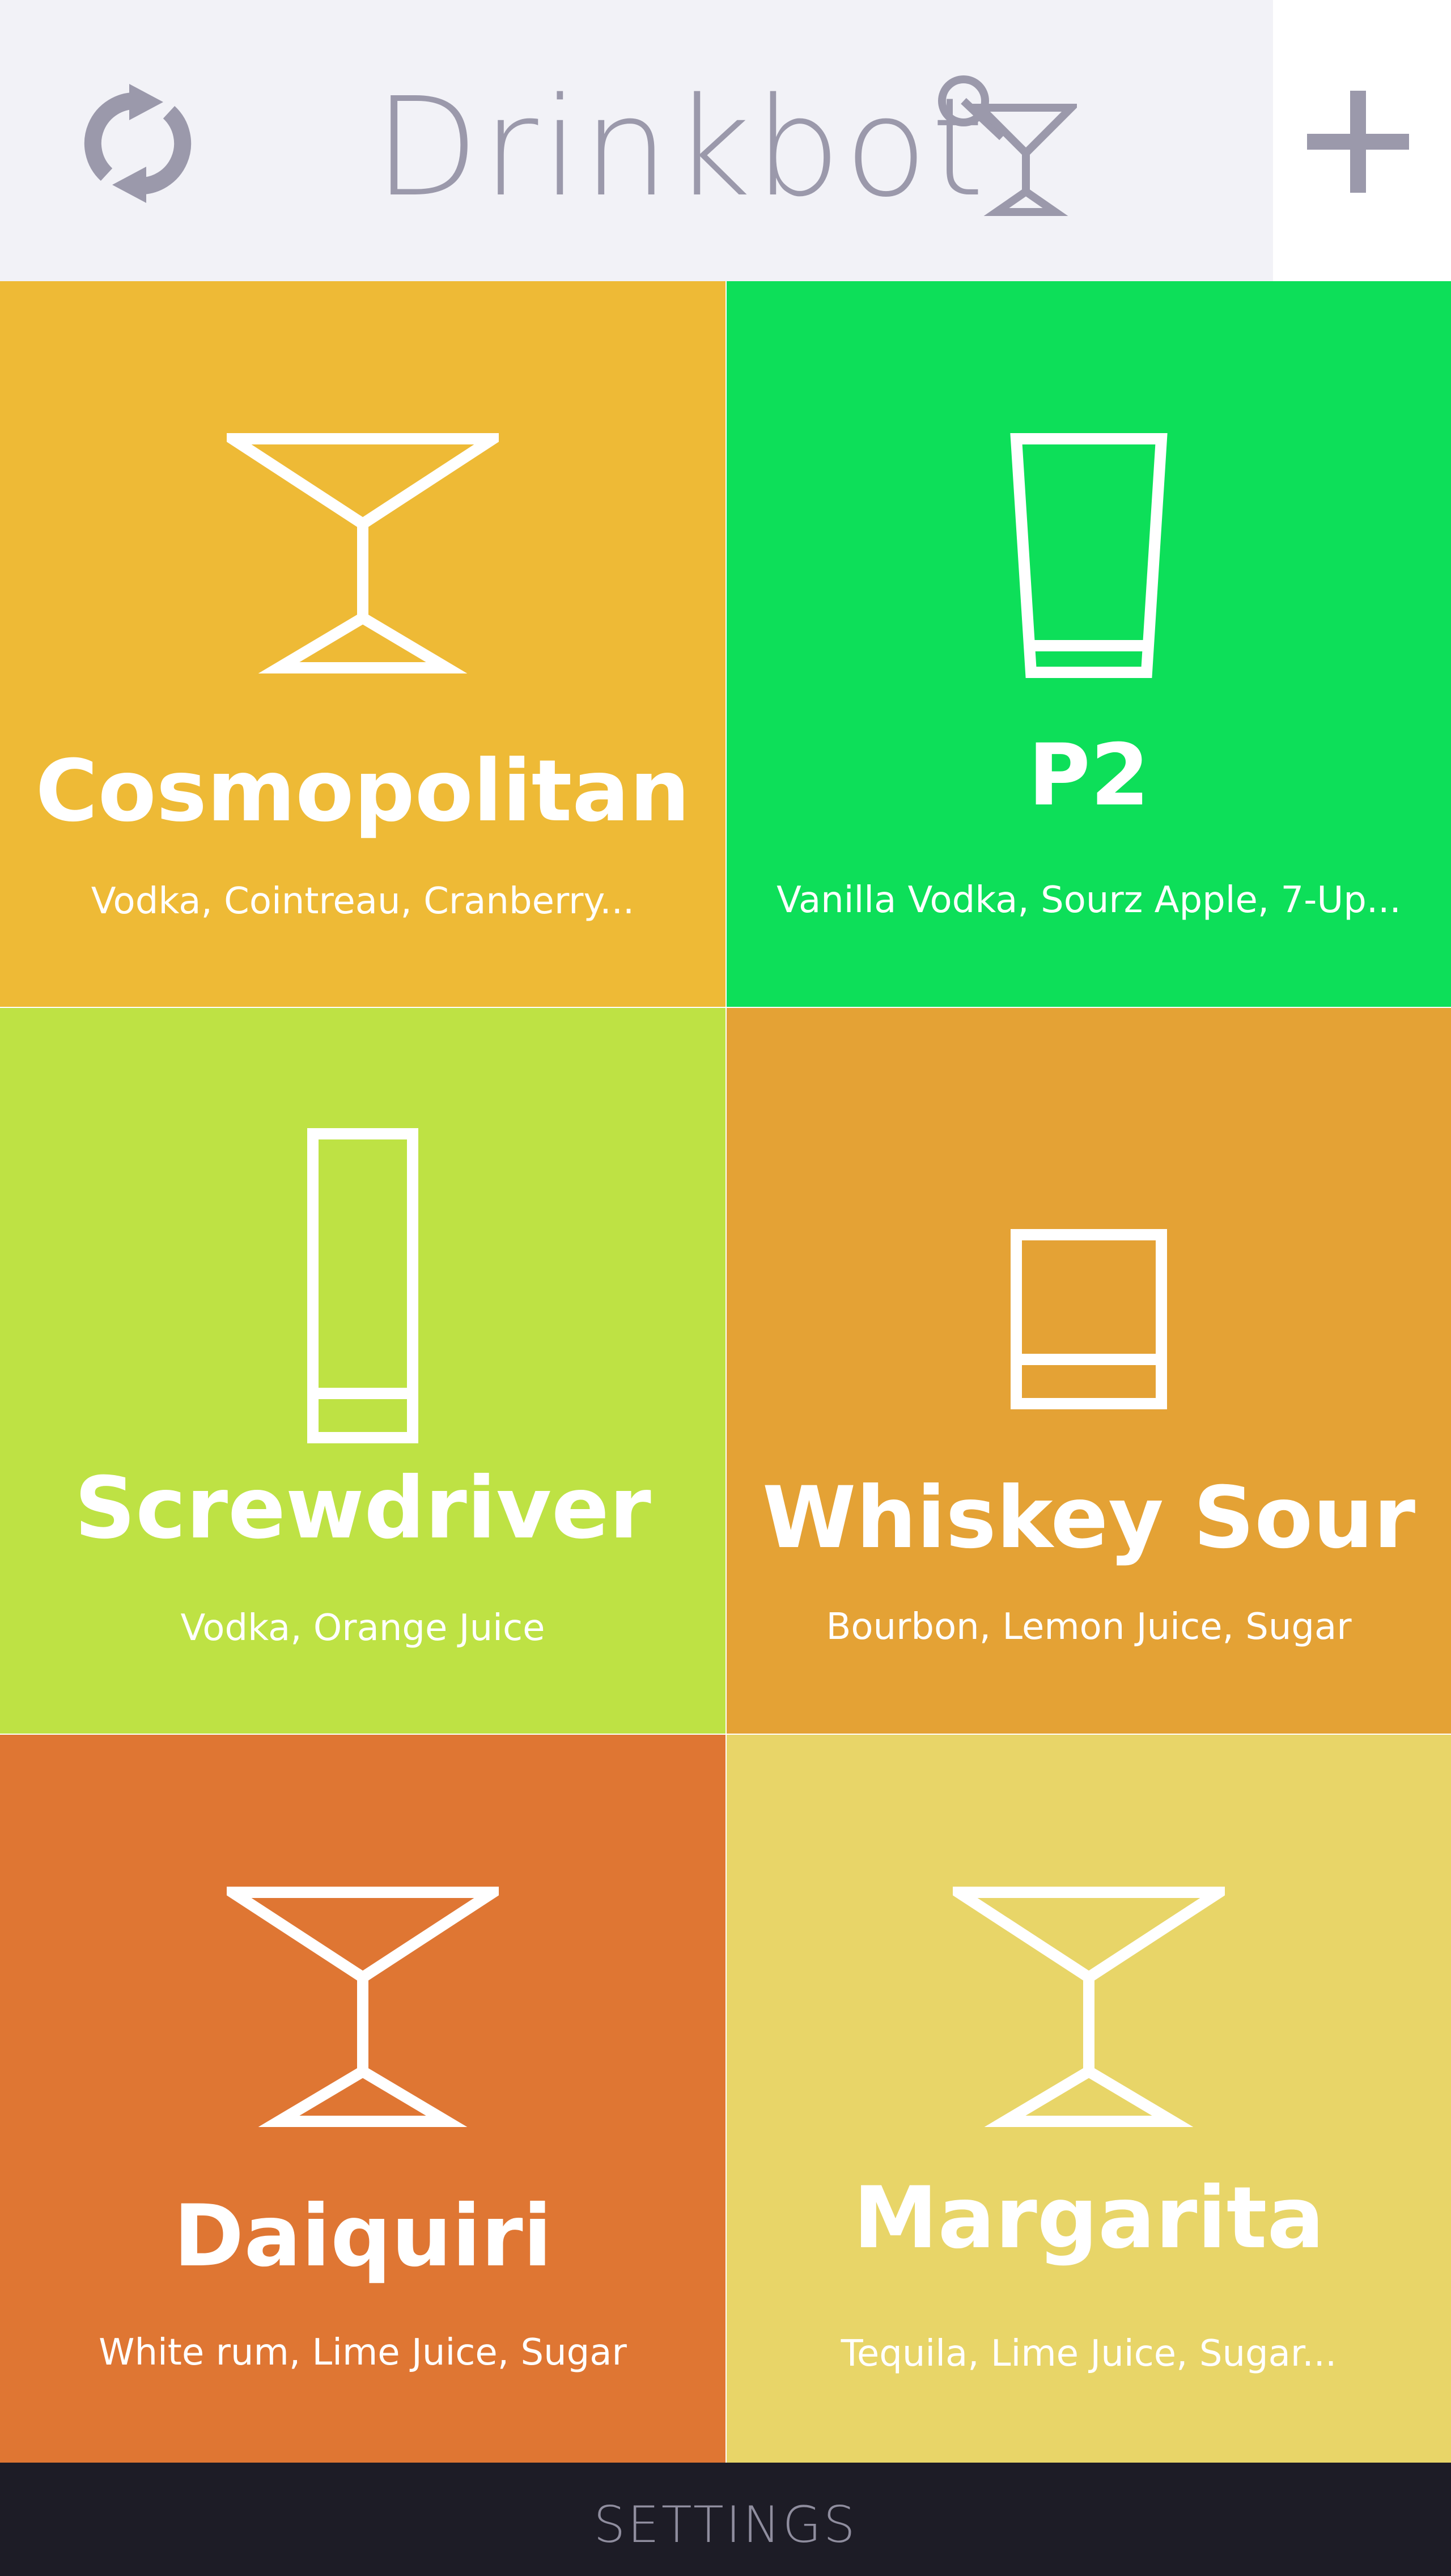  I want to click on settings-button: SETTINGS, so click(725, 2525).